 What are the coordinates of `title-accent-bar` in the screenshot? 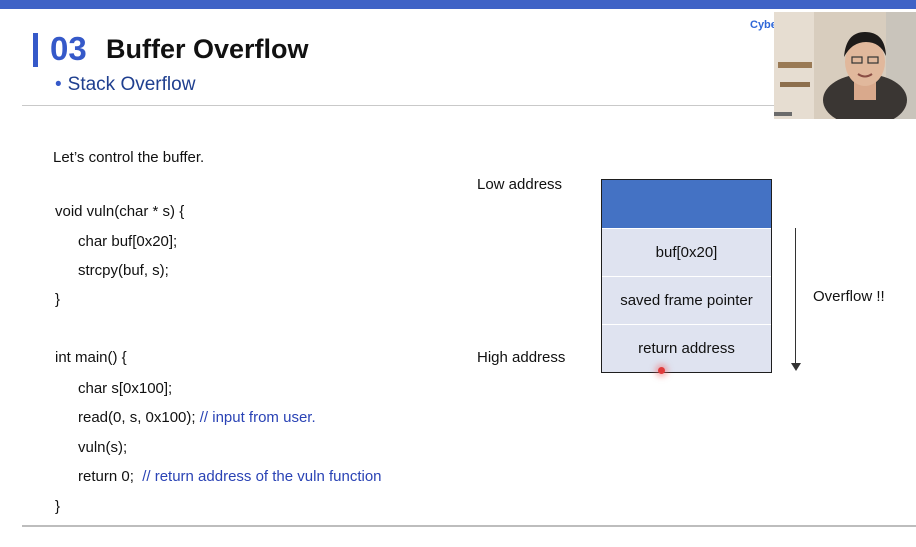 It's located at (35, 50).